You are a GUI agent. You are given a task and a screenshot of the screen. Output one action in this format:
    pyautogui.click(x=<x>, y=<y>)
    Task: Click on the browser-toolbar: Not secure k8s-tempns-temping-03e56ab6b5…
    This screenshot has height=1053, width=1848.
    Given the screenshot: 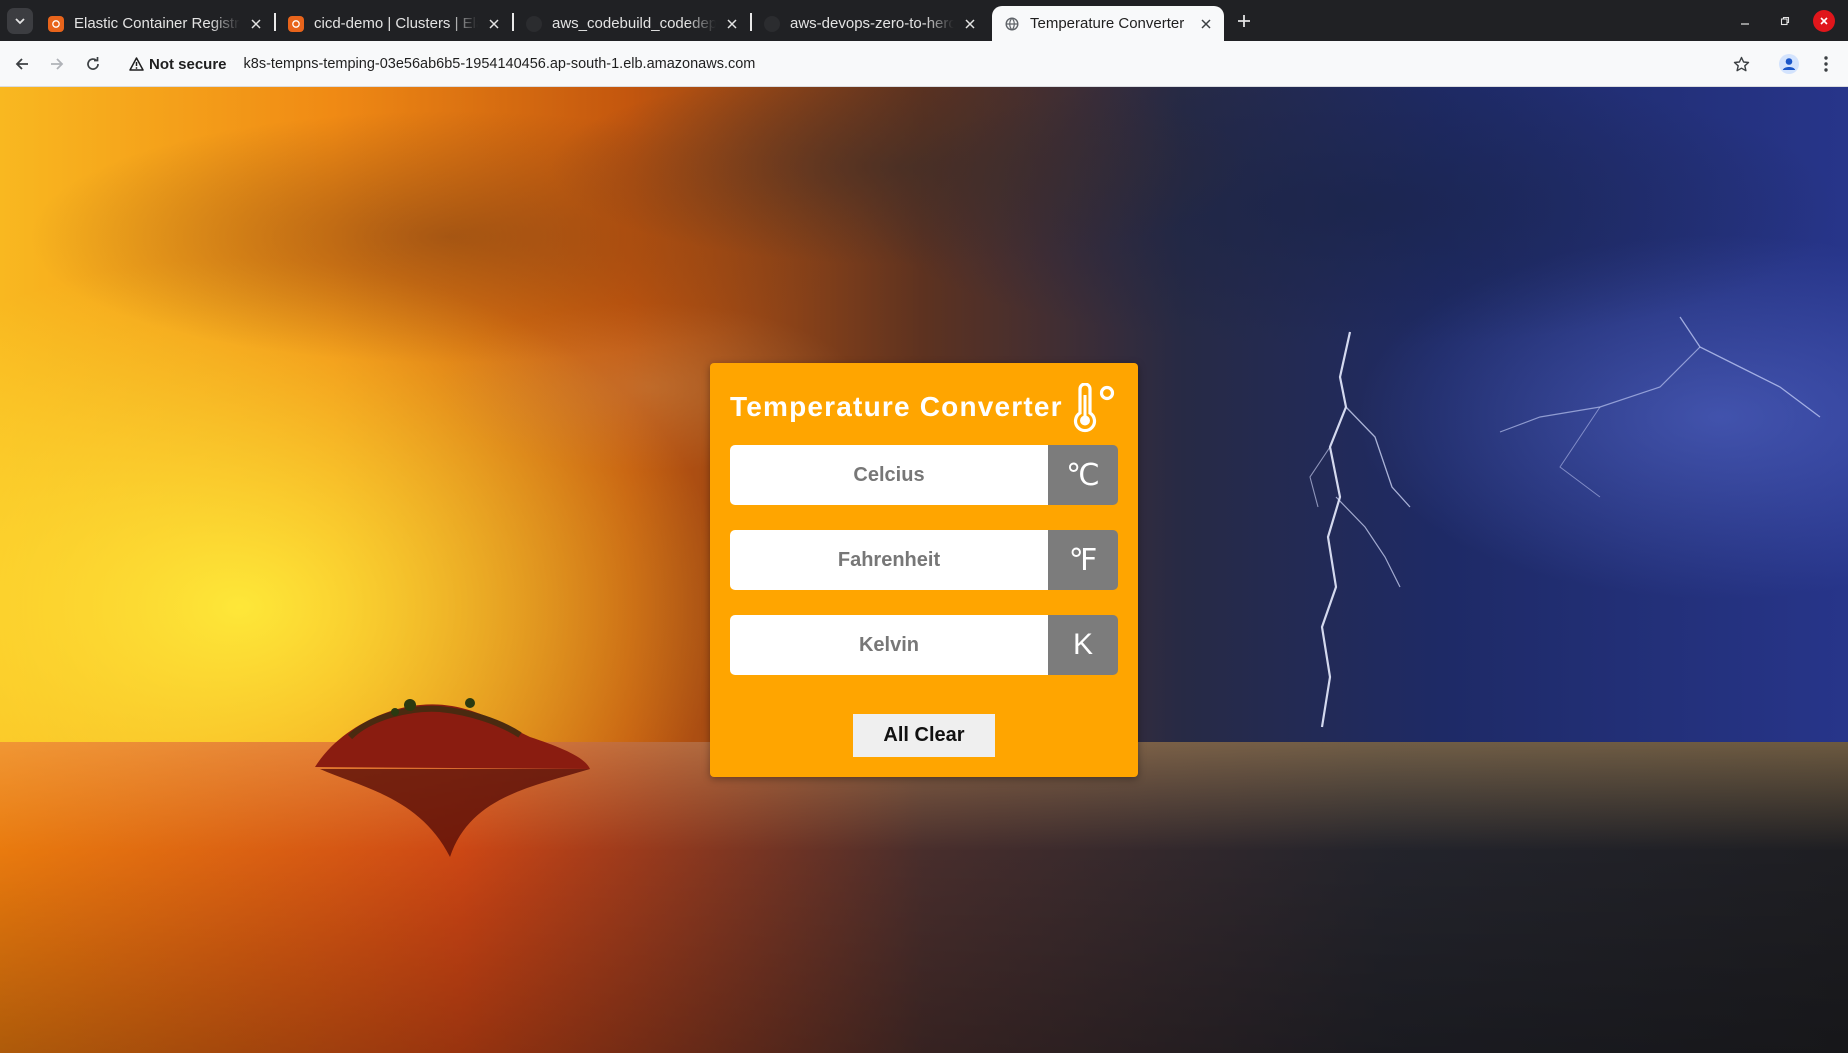 What is the action you would take?
    pyautogui.click(x=924, y=64)
    